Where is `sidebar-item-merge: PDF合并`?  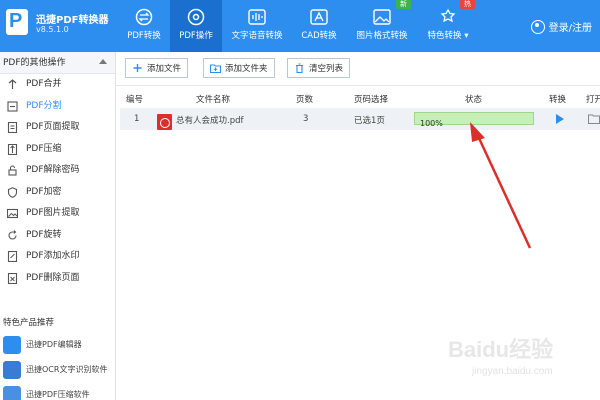 sidebar-item-merge: PDF合并 is located at coordinates (57, 85).